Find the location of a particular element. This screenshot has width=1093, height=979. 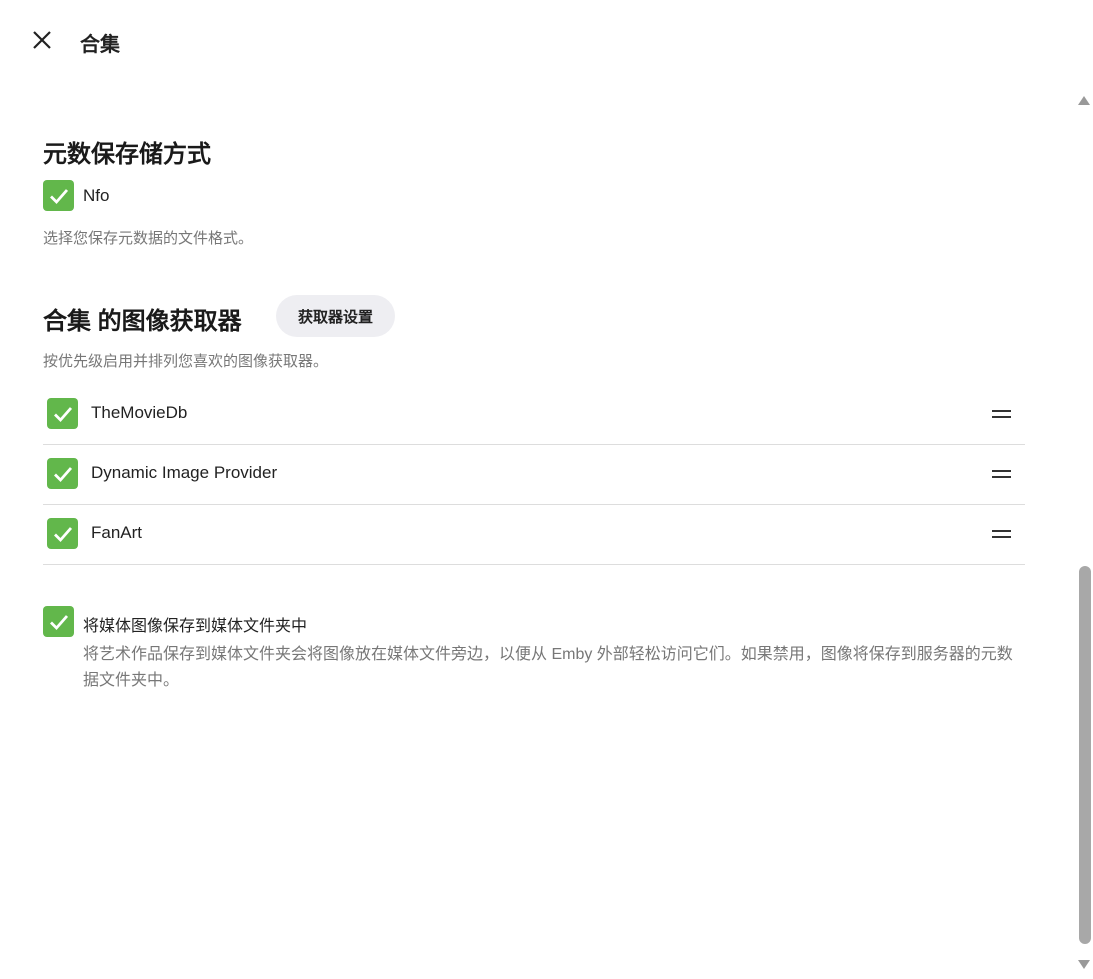

fetcher-row: TheMovieDb is located at coordinates (534, 414).